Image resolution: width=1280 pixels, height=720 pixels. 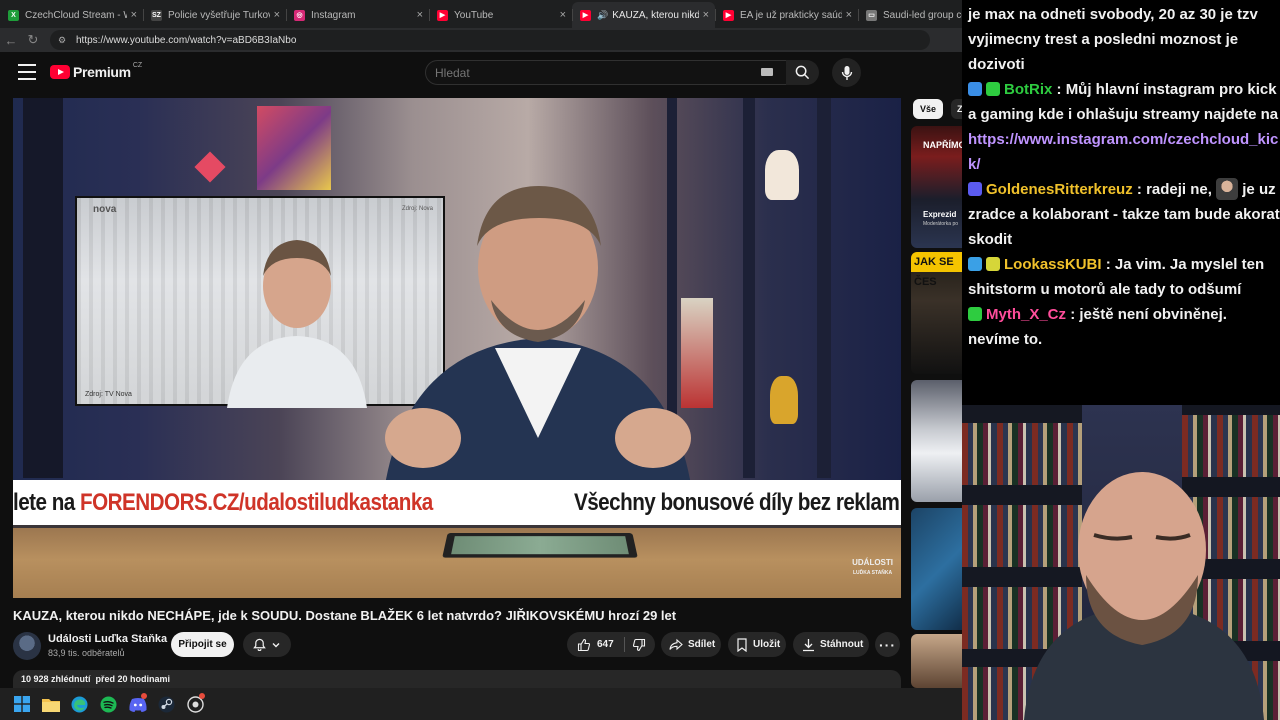 What do you see at coordinates (219, 15) in the screenshot?
I see `tab-title: Policie vyšetřuje Turkovu nel` at bounding box center [219, 15].